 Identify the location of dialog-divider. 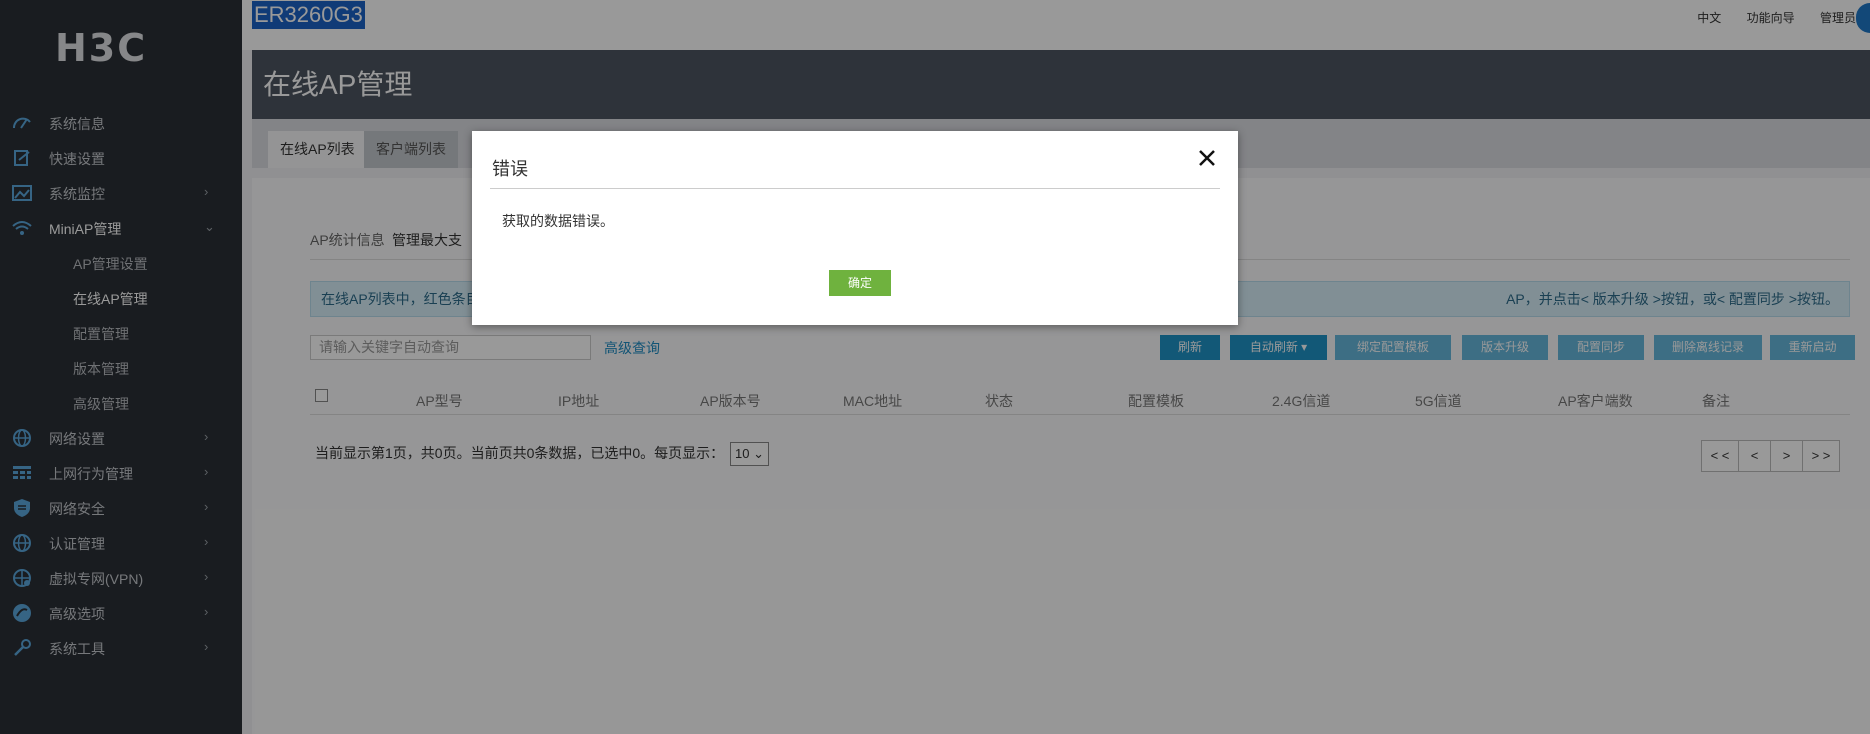
(855, 188).